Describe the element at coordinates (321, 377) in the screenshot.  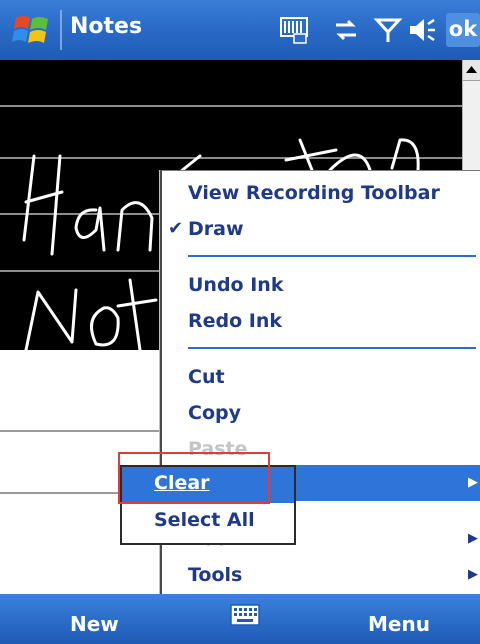
I see `menu-item-cut: Cut` at that location.